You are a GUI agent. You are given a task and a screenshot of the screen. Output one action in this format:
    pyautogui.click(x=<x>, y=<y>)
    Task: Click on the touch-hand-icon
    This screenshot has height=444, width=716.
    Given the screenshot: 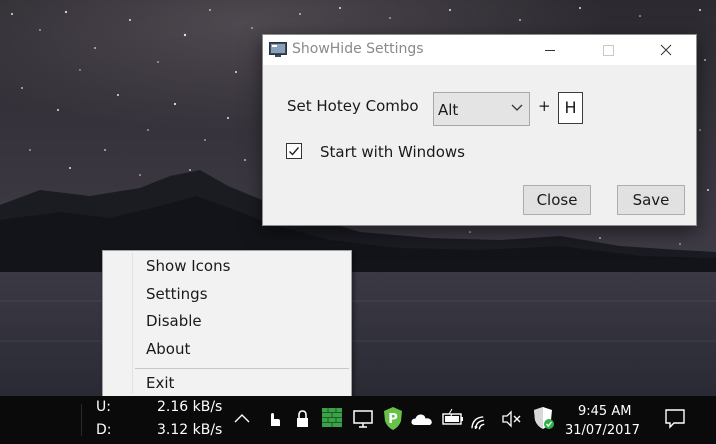 What is the action you would take?
    pyautogui.click(x=274, y=419)
    